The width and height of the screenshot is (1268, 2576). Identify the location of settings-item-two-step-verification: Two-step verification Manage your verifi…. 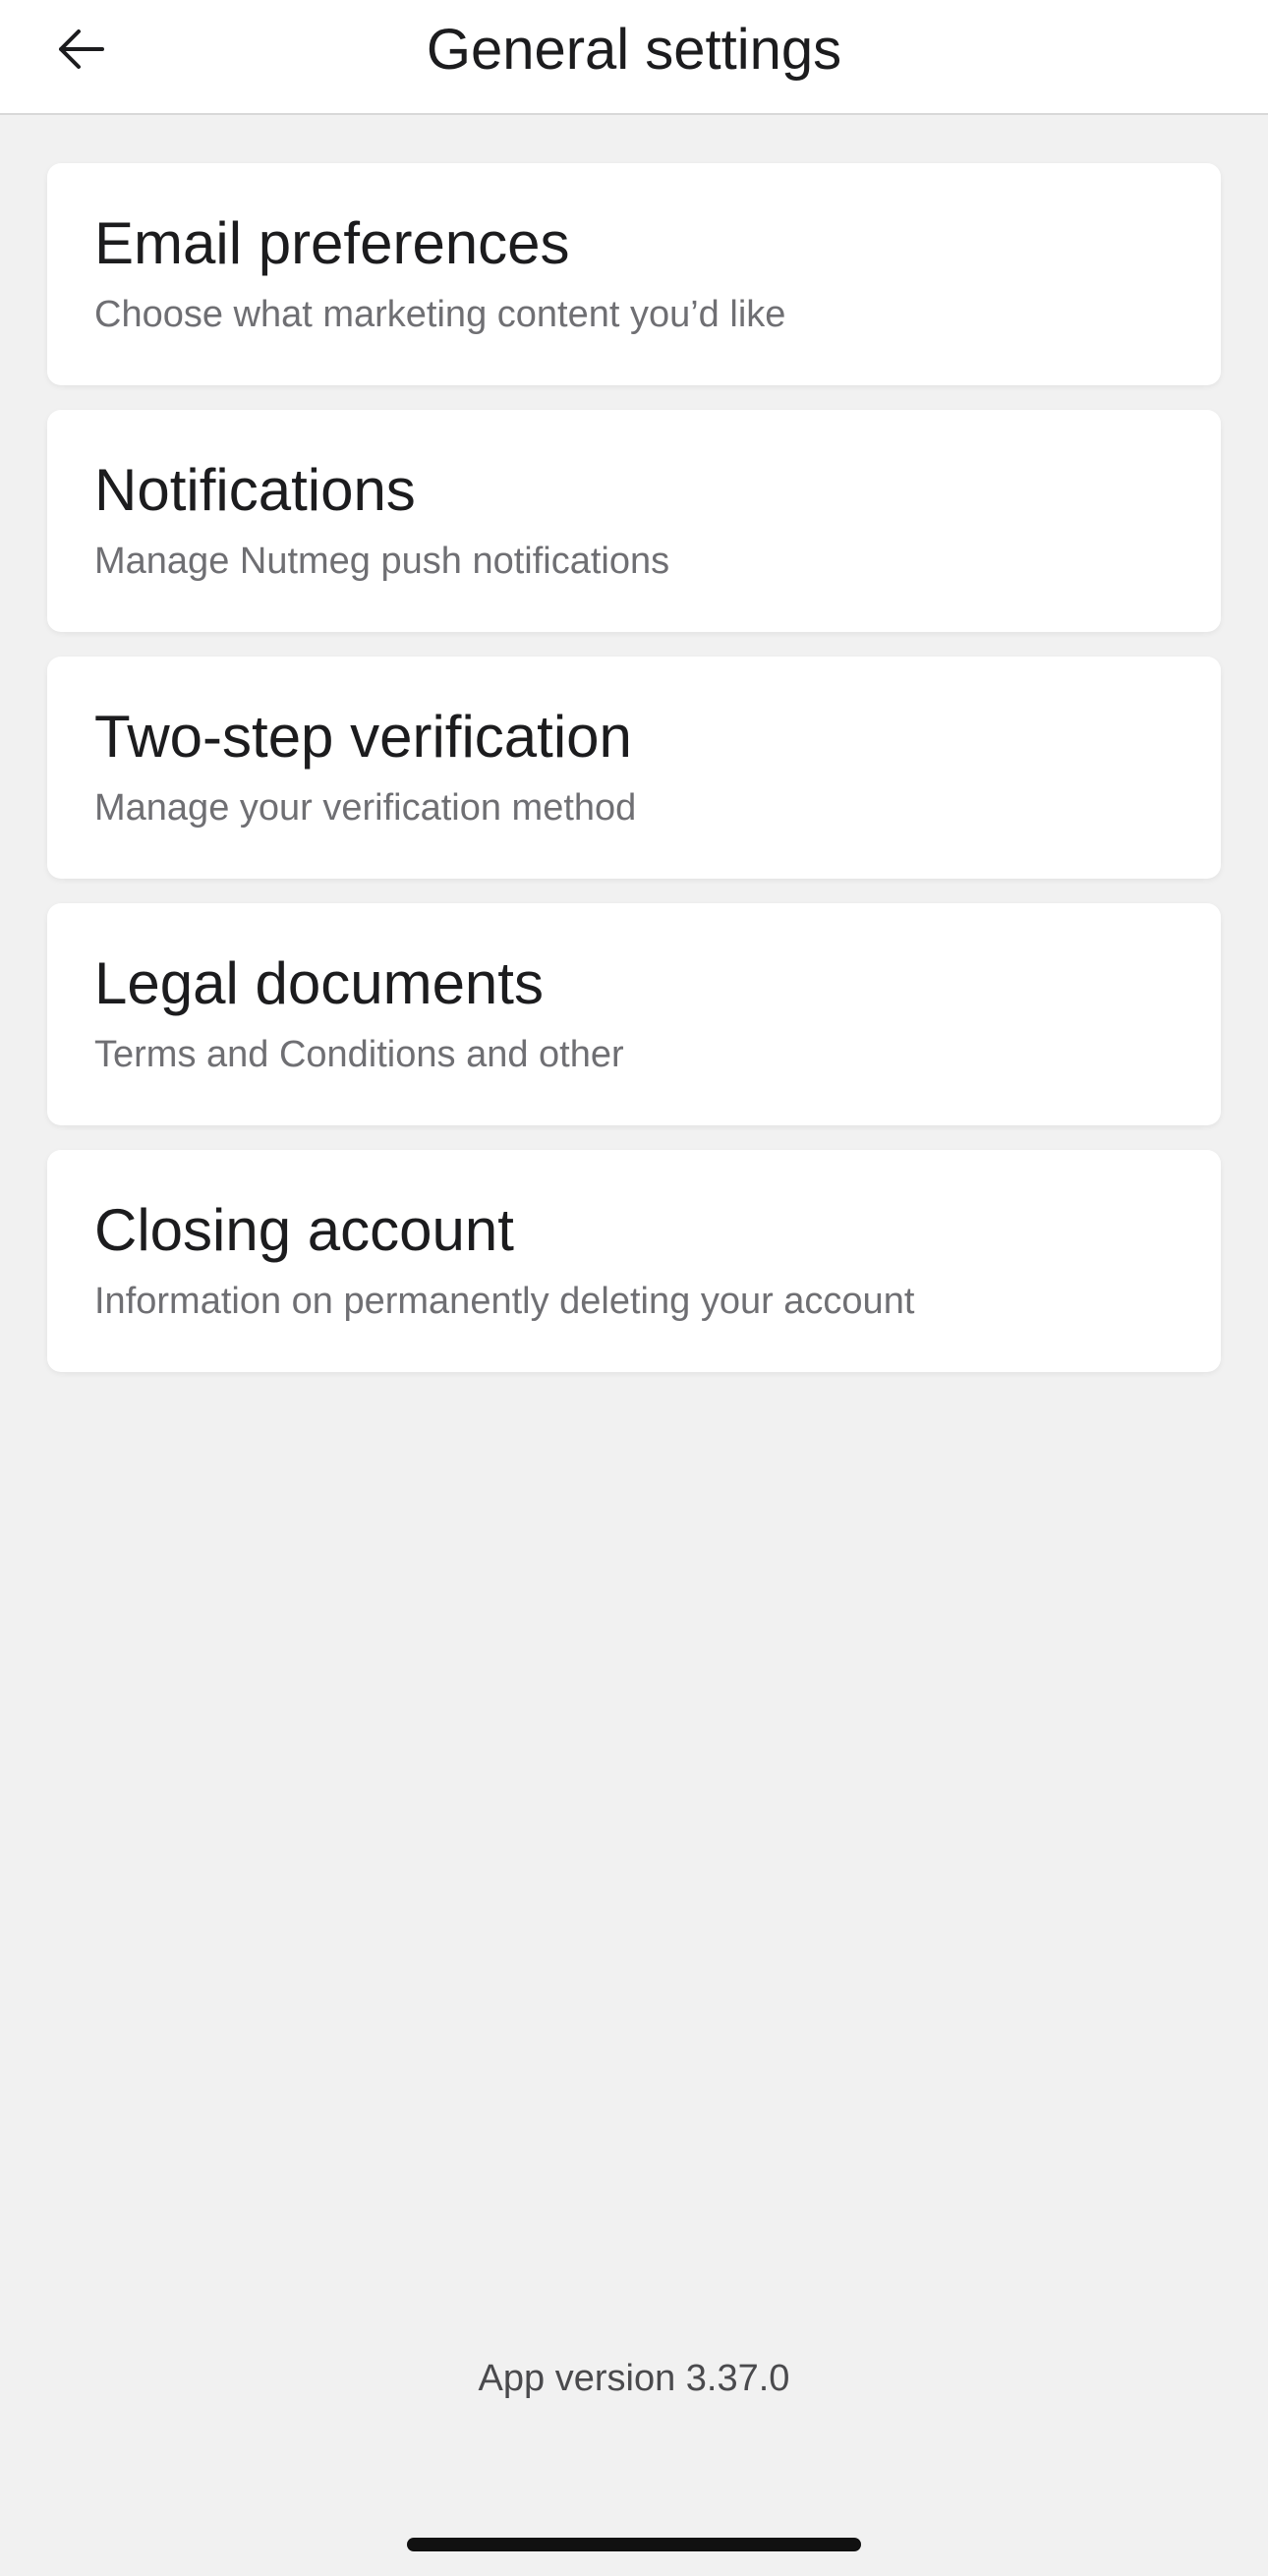
(634, 768).